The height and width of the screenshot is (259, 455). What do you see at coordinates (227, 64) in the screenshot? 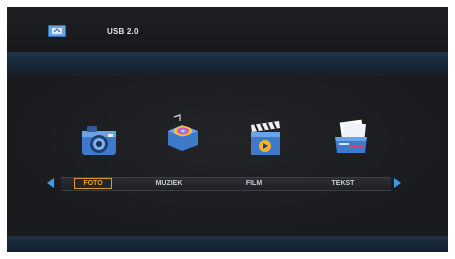
I see `header-band` at bounding box center [227, 64].